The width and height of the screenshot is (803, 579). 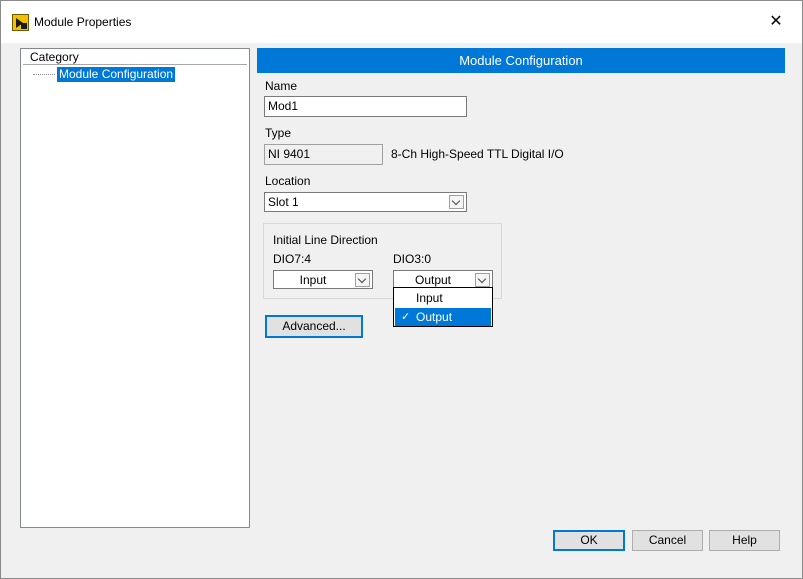 I want to click on dio74-label: DIO7:4, so click(x=292, y=259).